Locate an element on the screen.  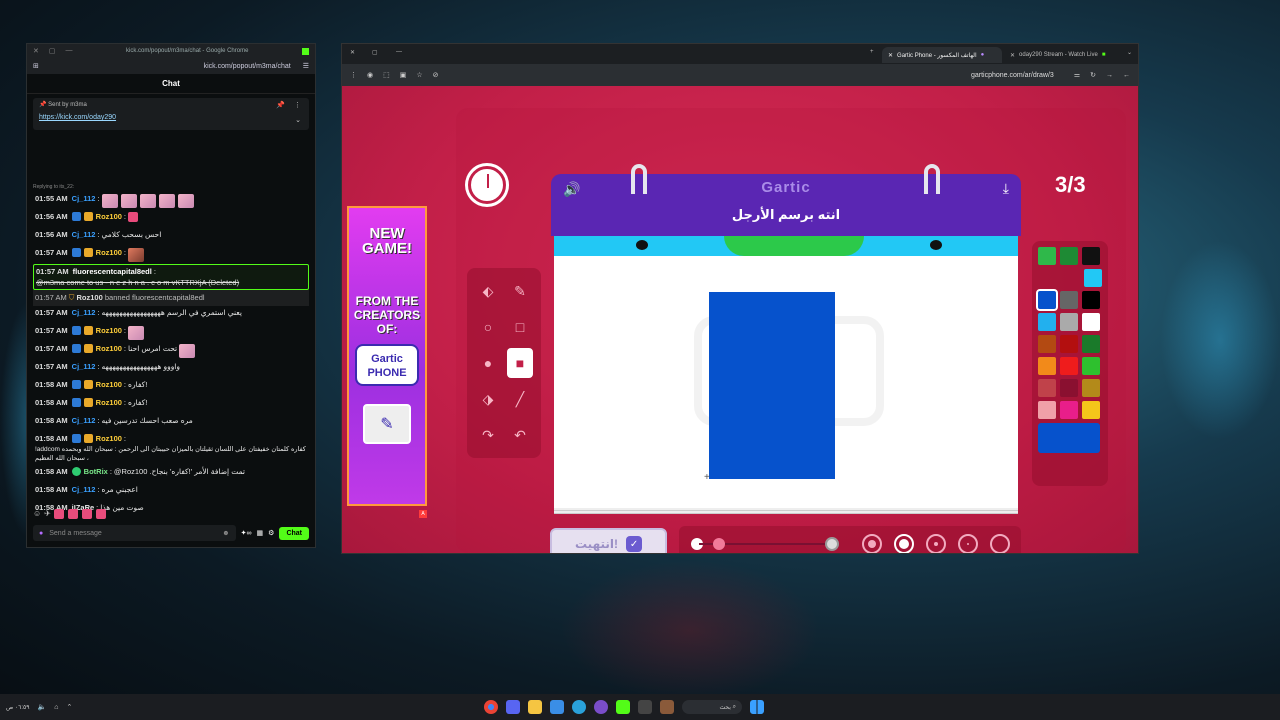
message-input: ● Send a message ☻ is located at coordinates (134, 533).